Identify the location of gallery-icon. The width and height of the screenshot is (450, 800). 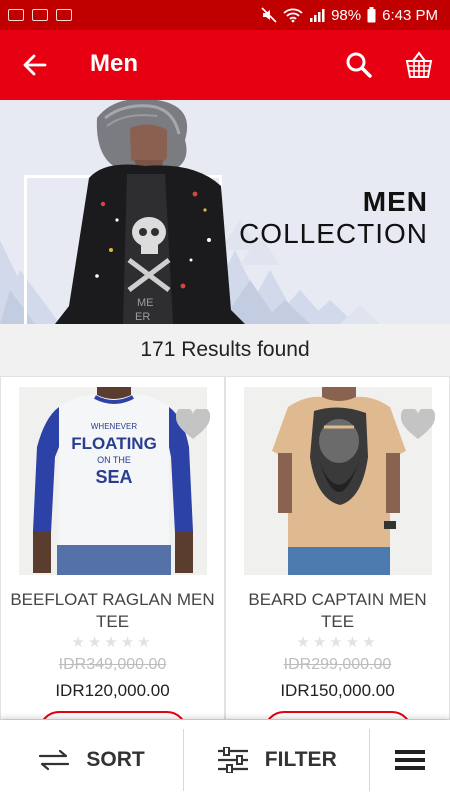
(16, 15).